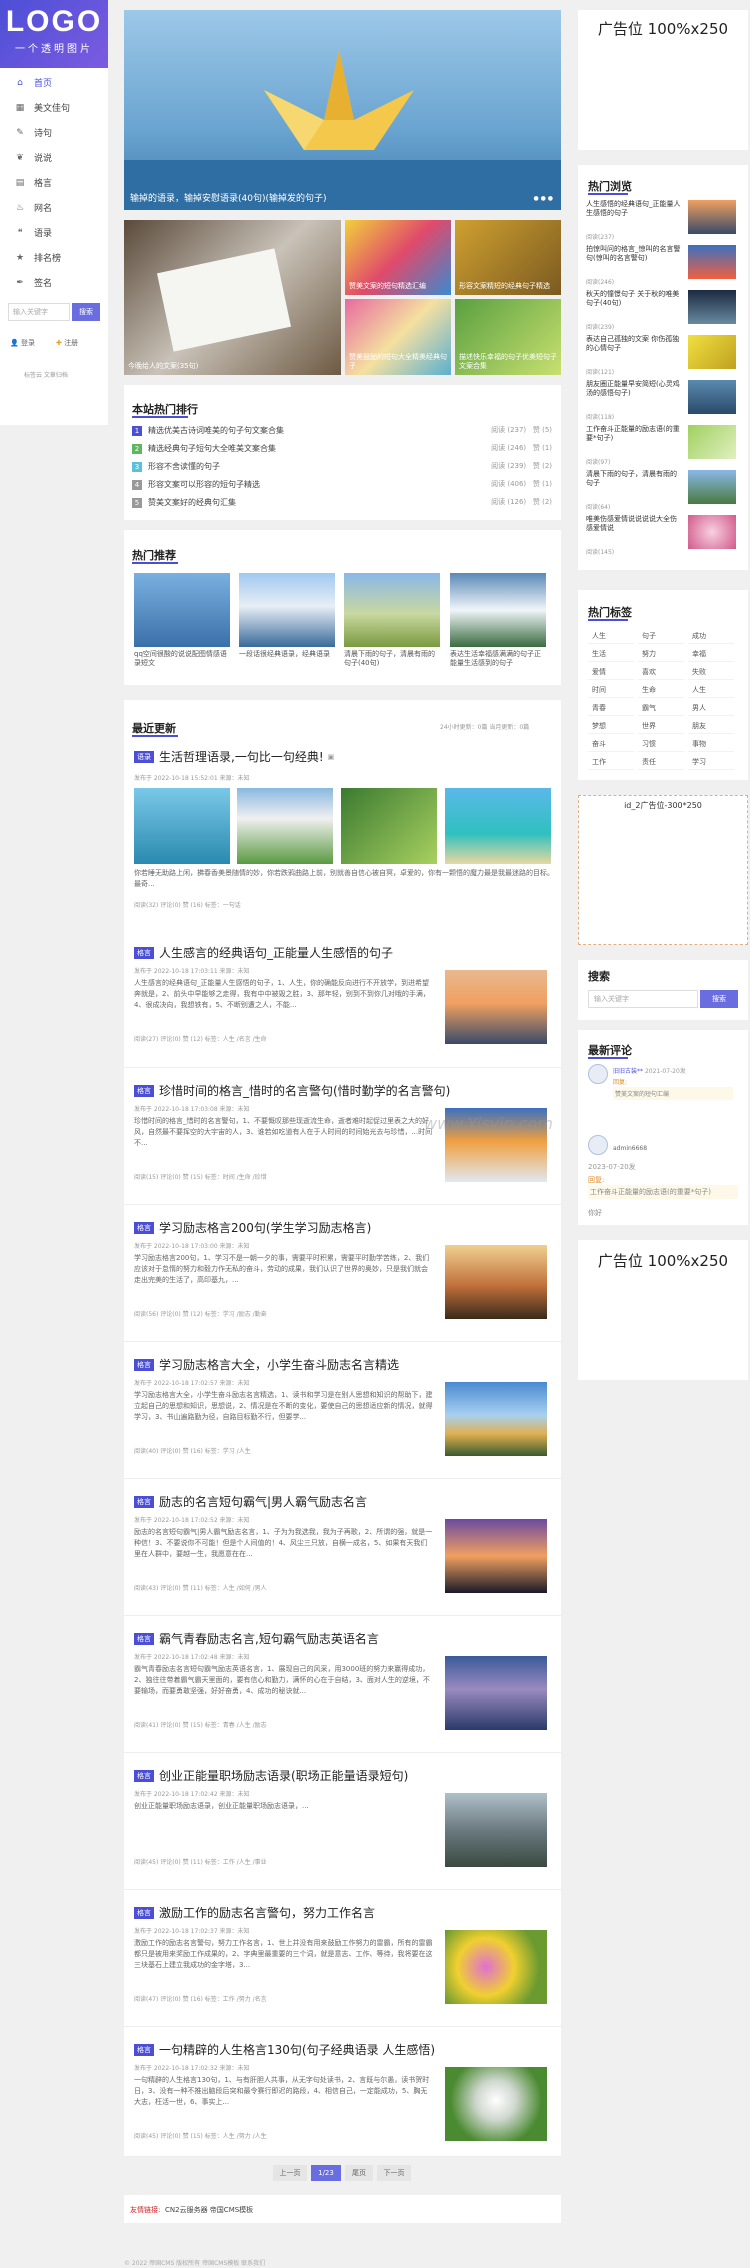 The image size is (750, 2268). What do you see at coordinates (673, 1093) in the screenshot?
I see `comment-text: 赞美文案的短句汇编` at bounding box center [673, 1093].